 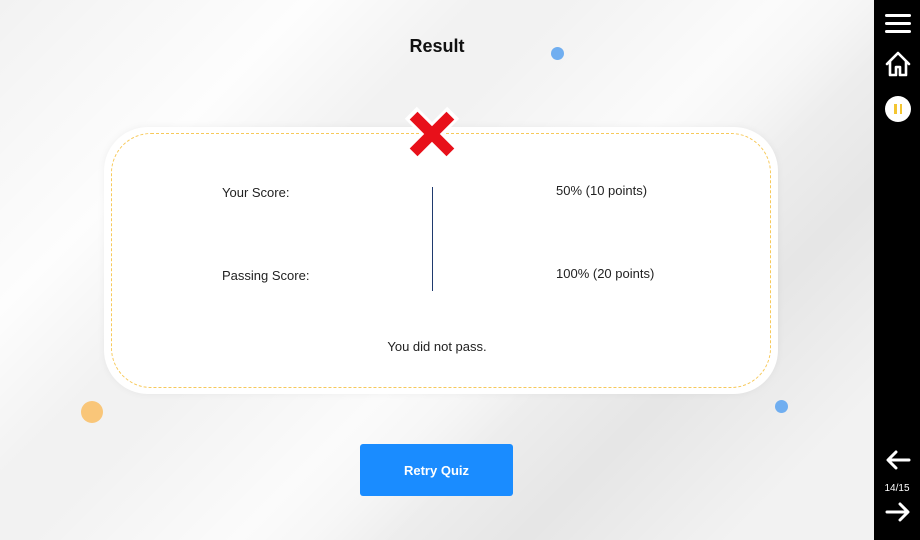 I want to click on your-score-label: Your Score:, so click(x=256, y=192).